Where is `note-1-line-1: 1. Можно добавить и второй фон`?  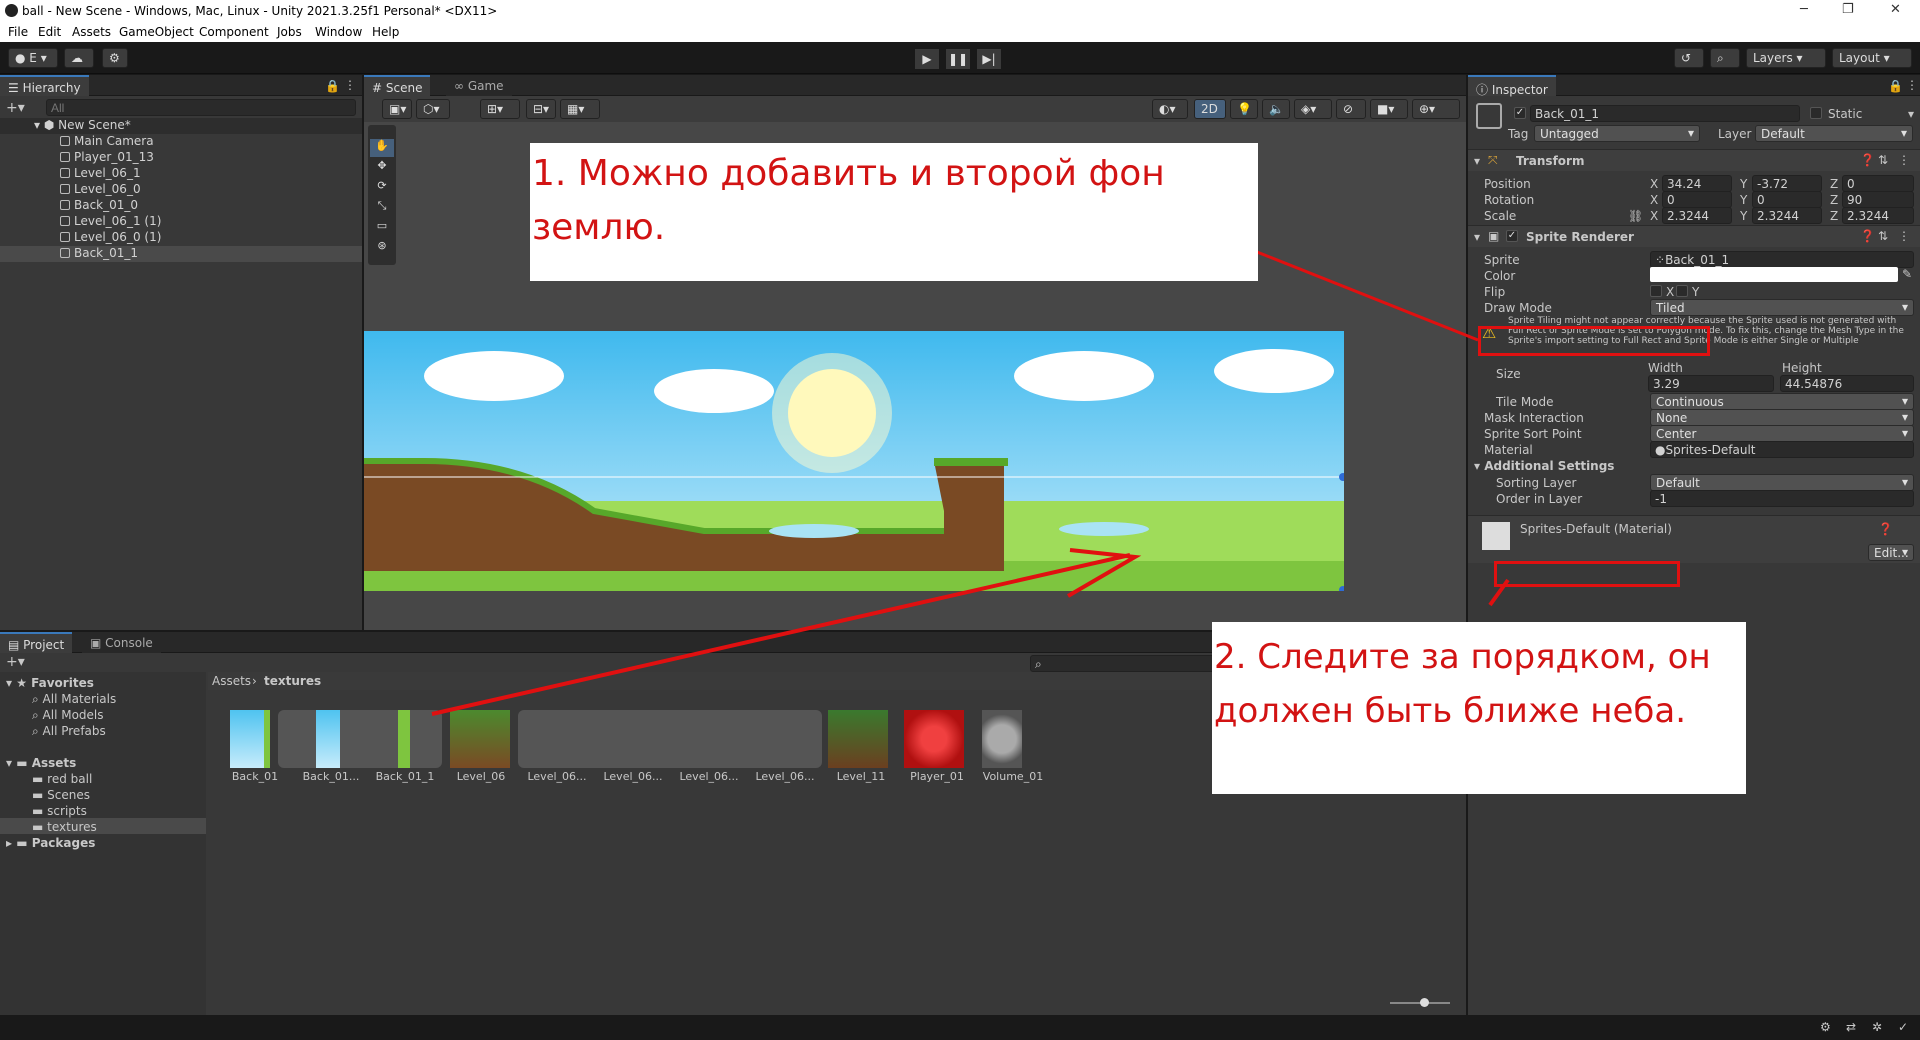 note-1-line-1: 1. Можно добавить и второй фон is located at coordinates (848, 173).